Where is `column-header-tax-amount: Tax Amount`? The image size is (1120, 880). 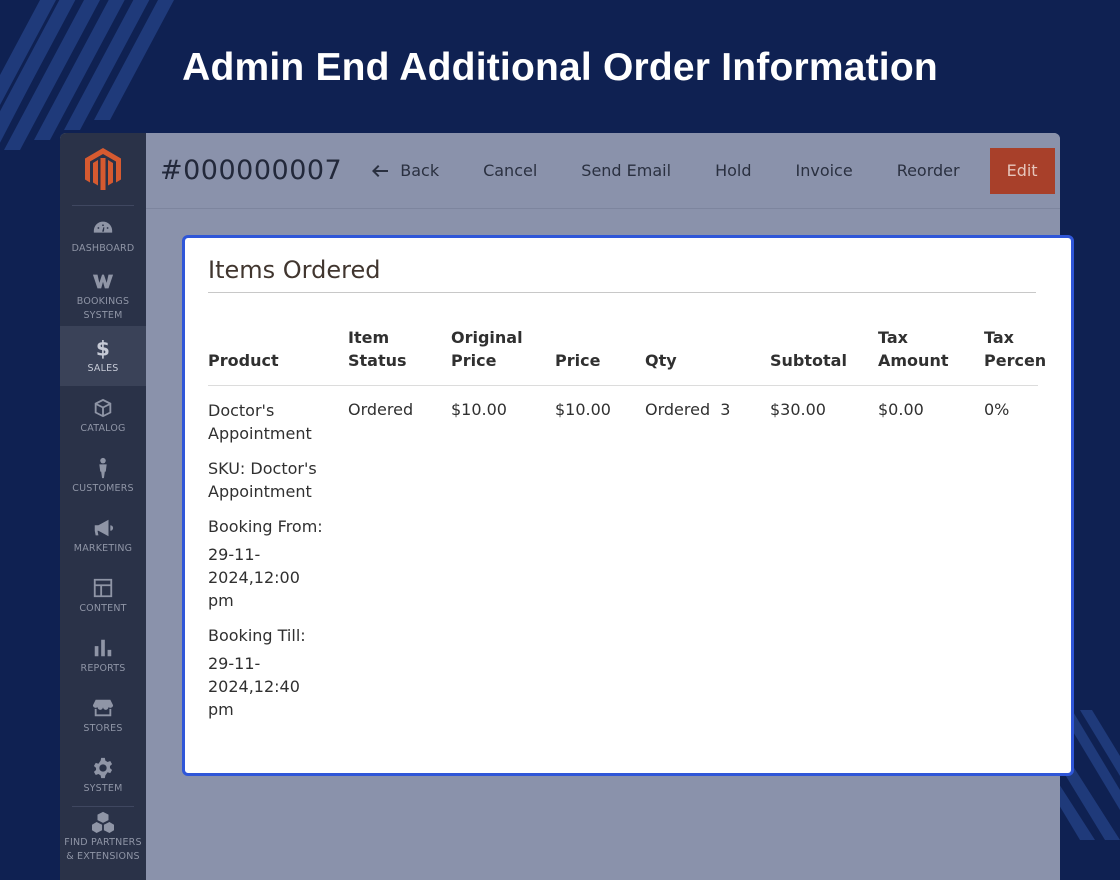
column-header-tax-amount: Tax Amount is located at coordinates (913, 349).